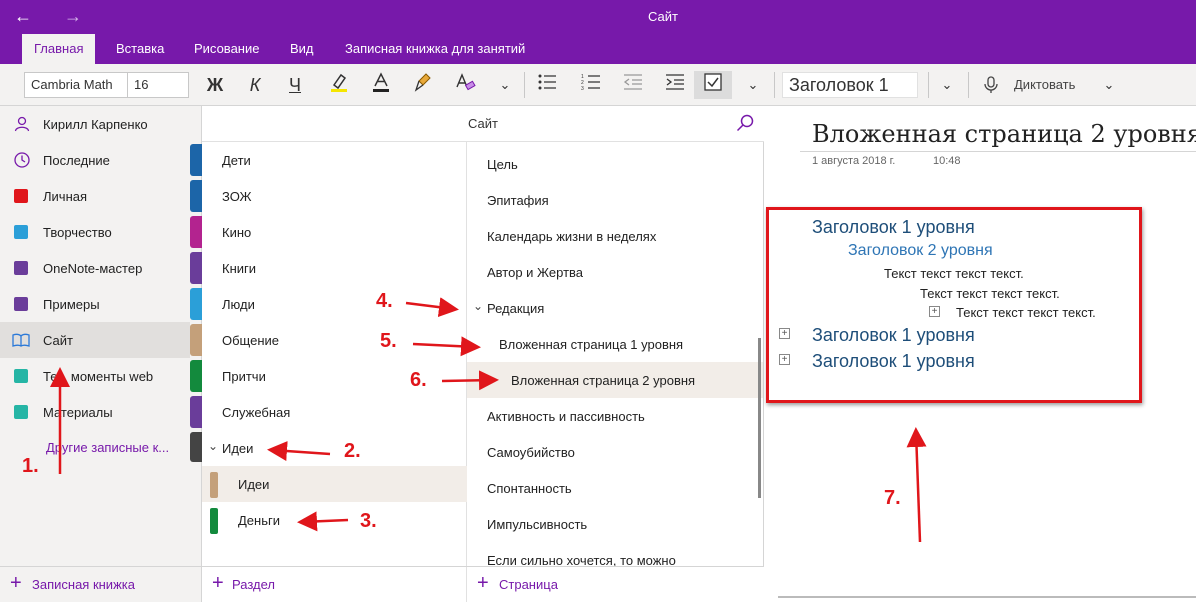 This screenshot has width=1196, height=602. What do you see at coordinates (95, 196) in the screenshot?
I see `notebook-item-personal: Личная` at bounding box center [95, 196].